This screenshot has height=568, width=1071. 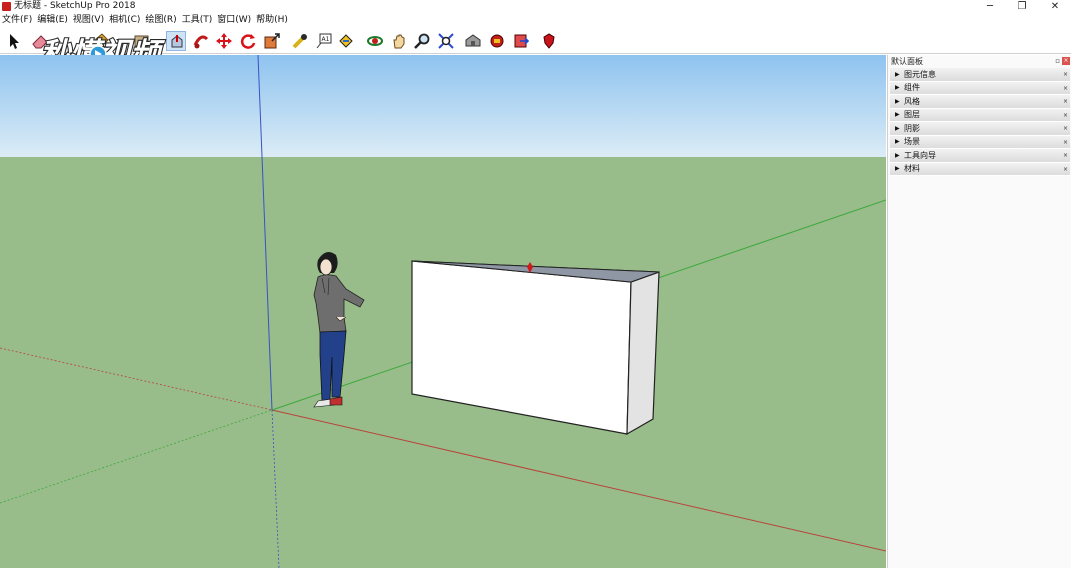 What do you see at coordinates (535, 6) in the screenshot?
I see `title-bar: 无标题 - SketchUp Pro 2018 ─ ❐ ✕` at bounding box center [535, 6].